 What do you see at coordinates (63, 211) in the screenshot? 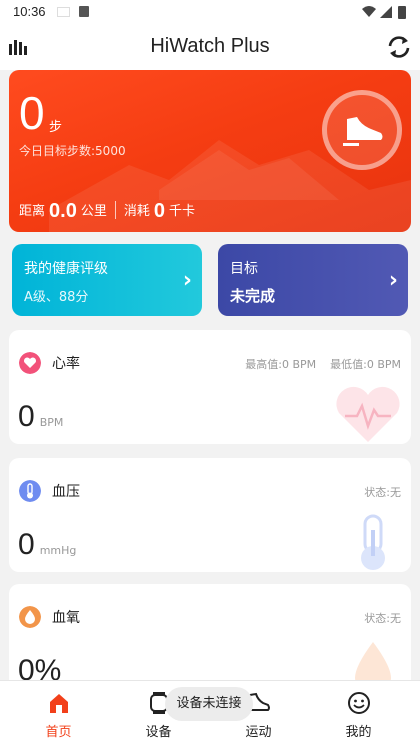
I see `distance-value: 0.0` at bounding box center [63, 211].